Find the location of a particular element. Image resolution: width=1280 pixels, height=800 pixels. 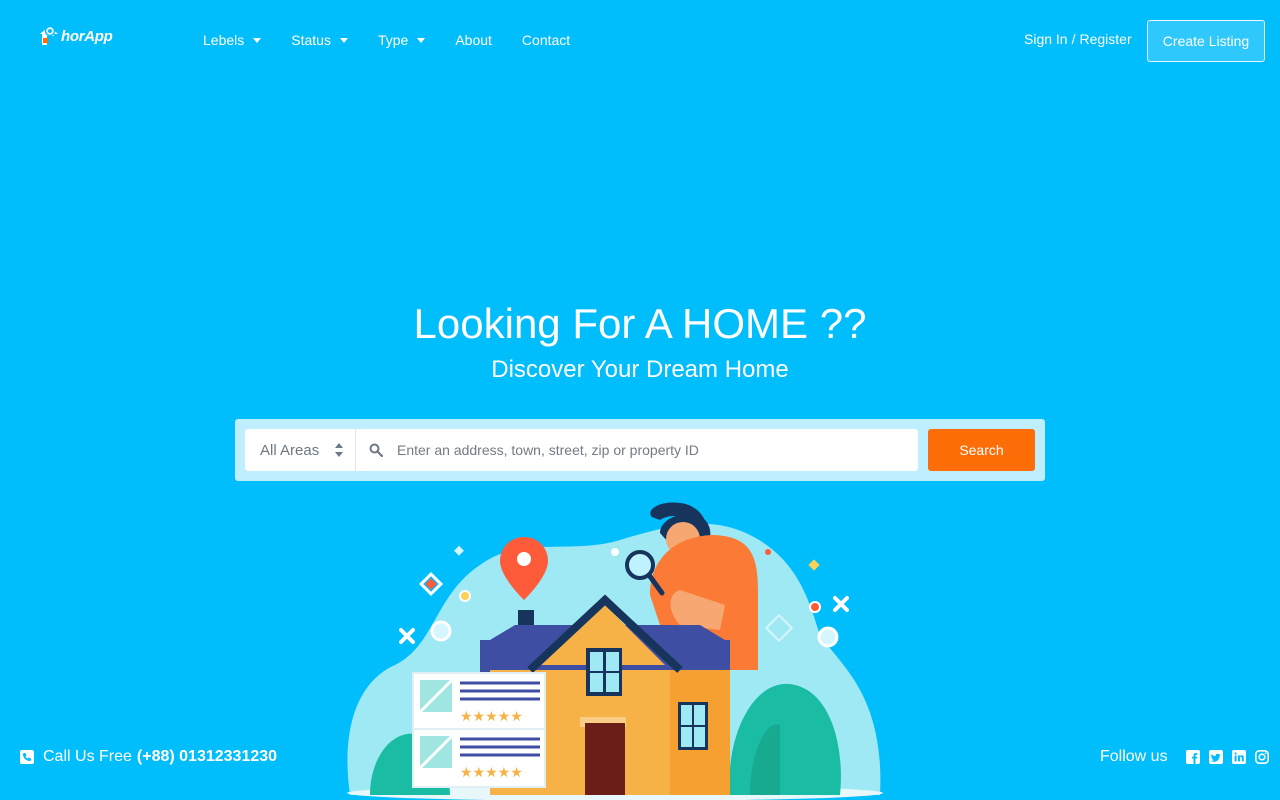

nav-item-label: Lebels is located at coordinates (224, 40).